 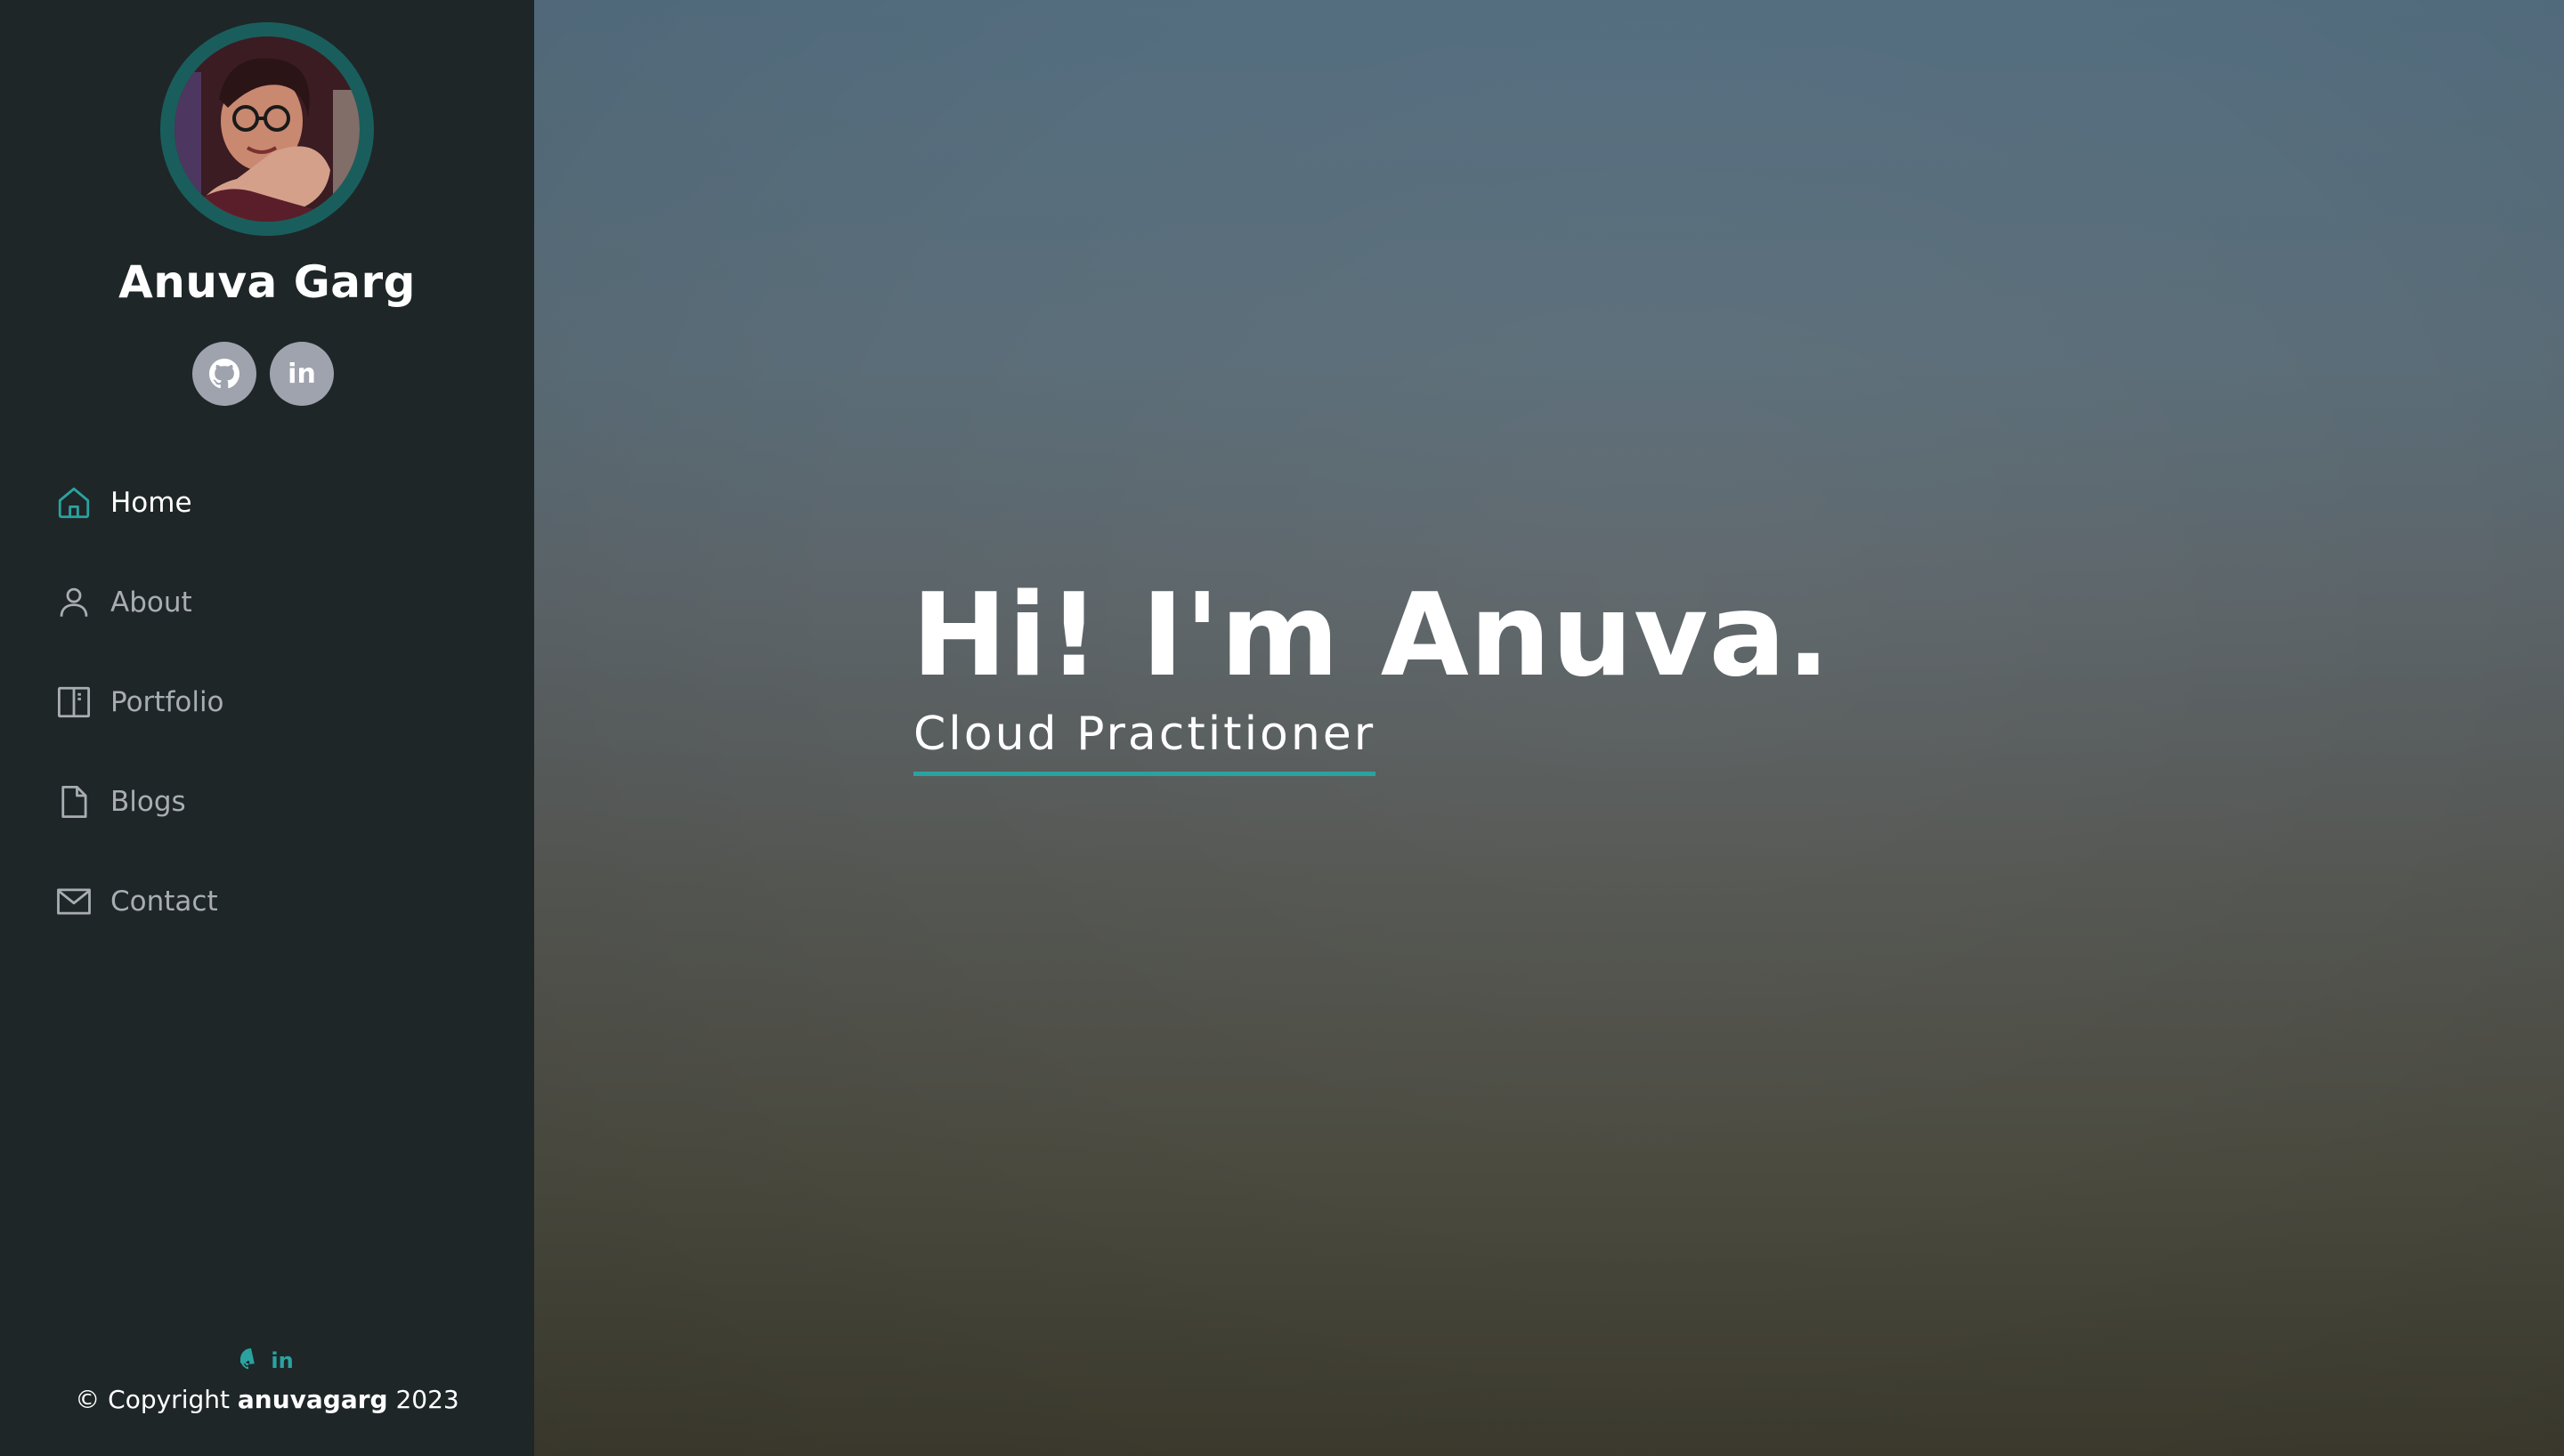 What do you see at coordinates (167, 702) in the screenshot?
I see `nav-label-portfolio: Portfolio` at bounding box center [167, 702].